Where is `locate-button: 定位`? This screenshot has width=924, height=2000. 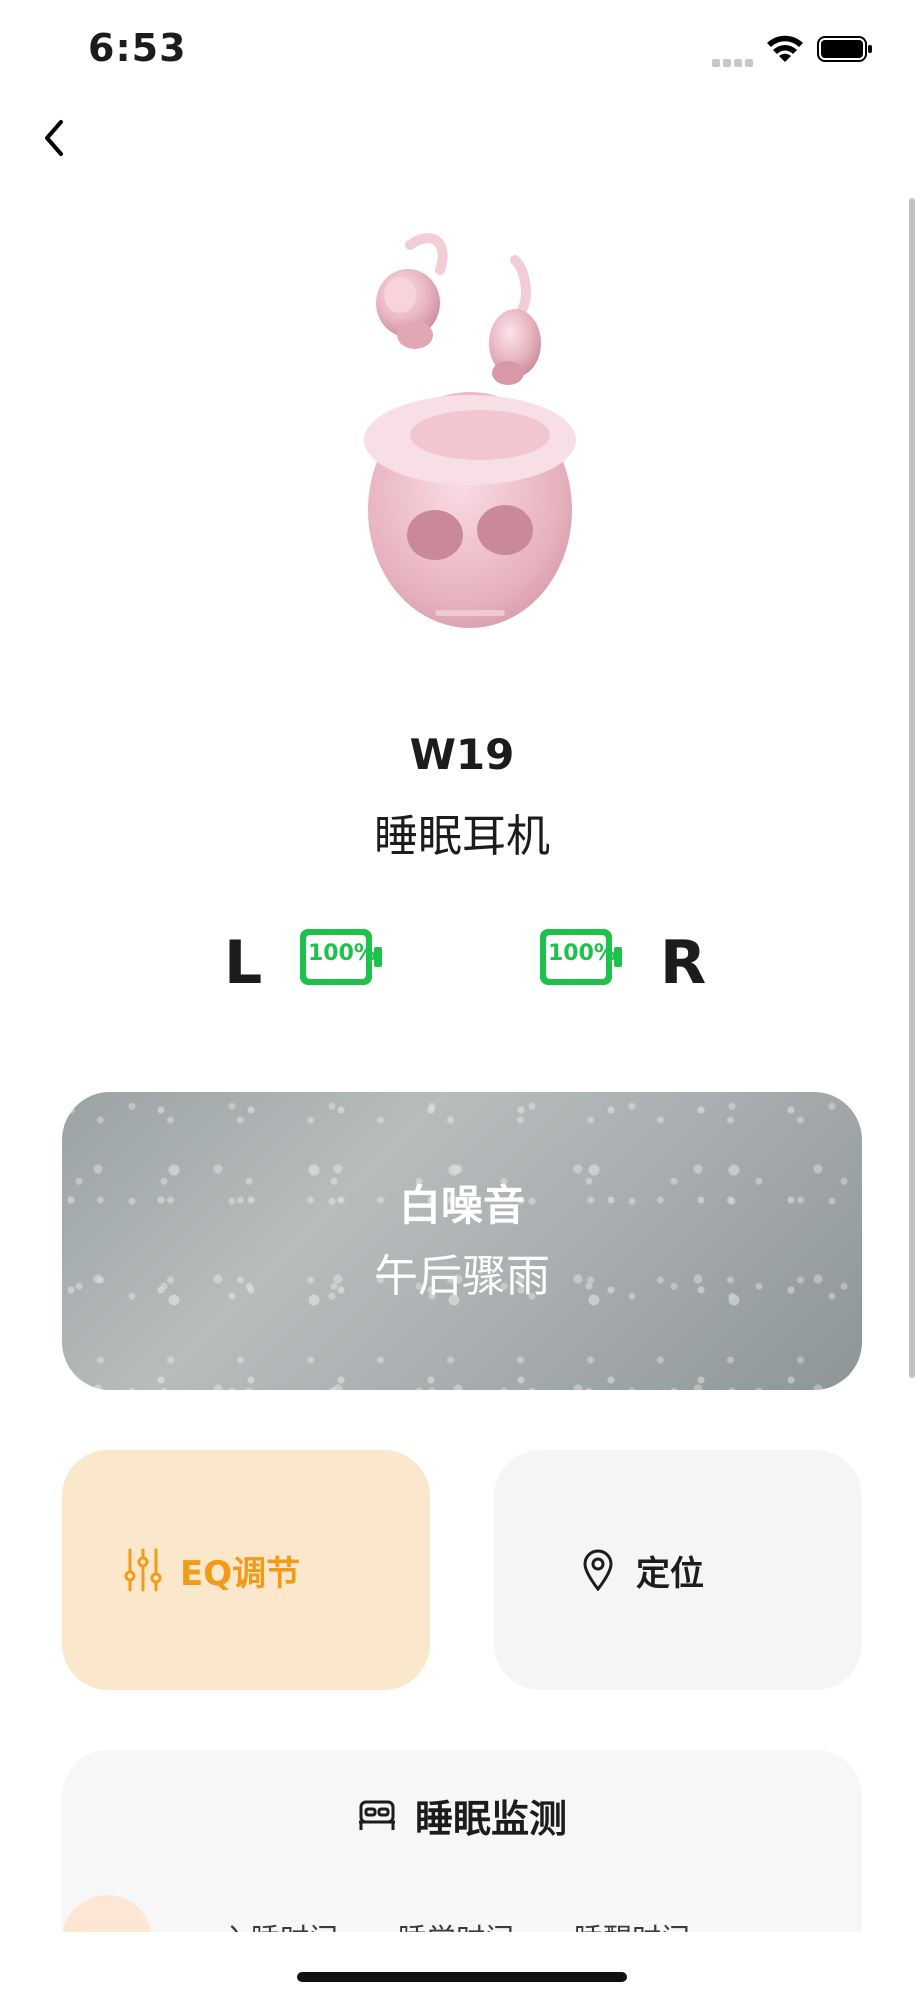
locate-button: 定位 is located at coordinates (678, 1570).